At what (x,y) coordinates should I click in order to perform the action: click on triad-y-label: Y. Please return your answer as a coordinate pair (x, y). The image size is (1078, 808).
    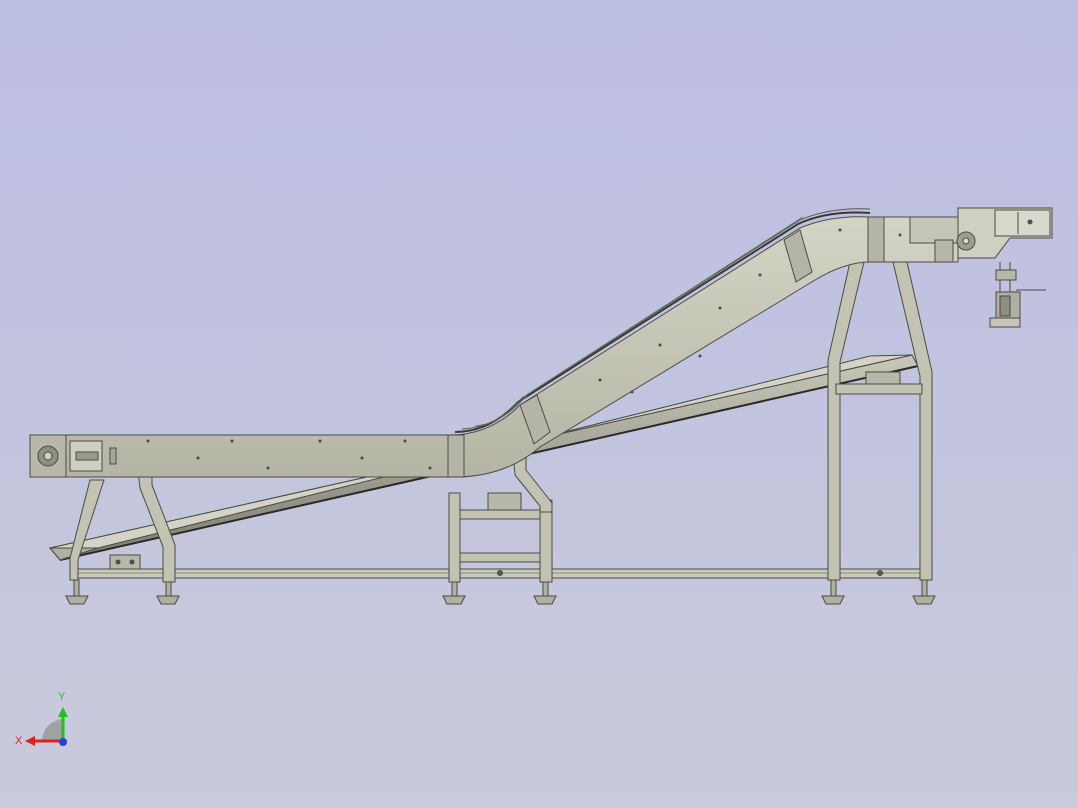
    Looking at the image, I should click on (62, 697).